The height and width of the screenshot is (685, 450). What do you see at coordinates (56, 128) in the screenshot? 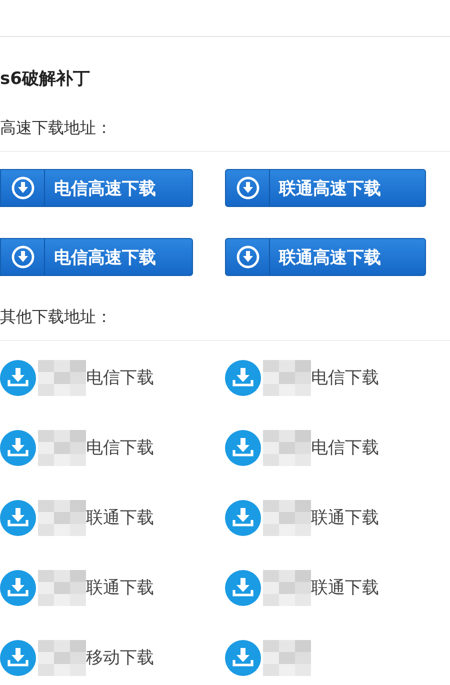
I see `section-heading: 高速下载地址：` at bounding box center [56, 128].